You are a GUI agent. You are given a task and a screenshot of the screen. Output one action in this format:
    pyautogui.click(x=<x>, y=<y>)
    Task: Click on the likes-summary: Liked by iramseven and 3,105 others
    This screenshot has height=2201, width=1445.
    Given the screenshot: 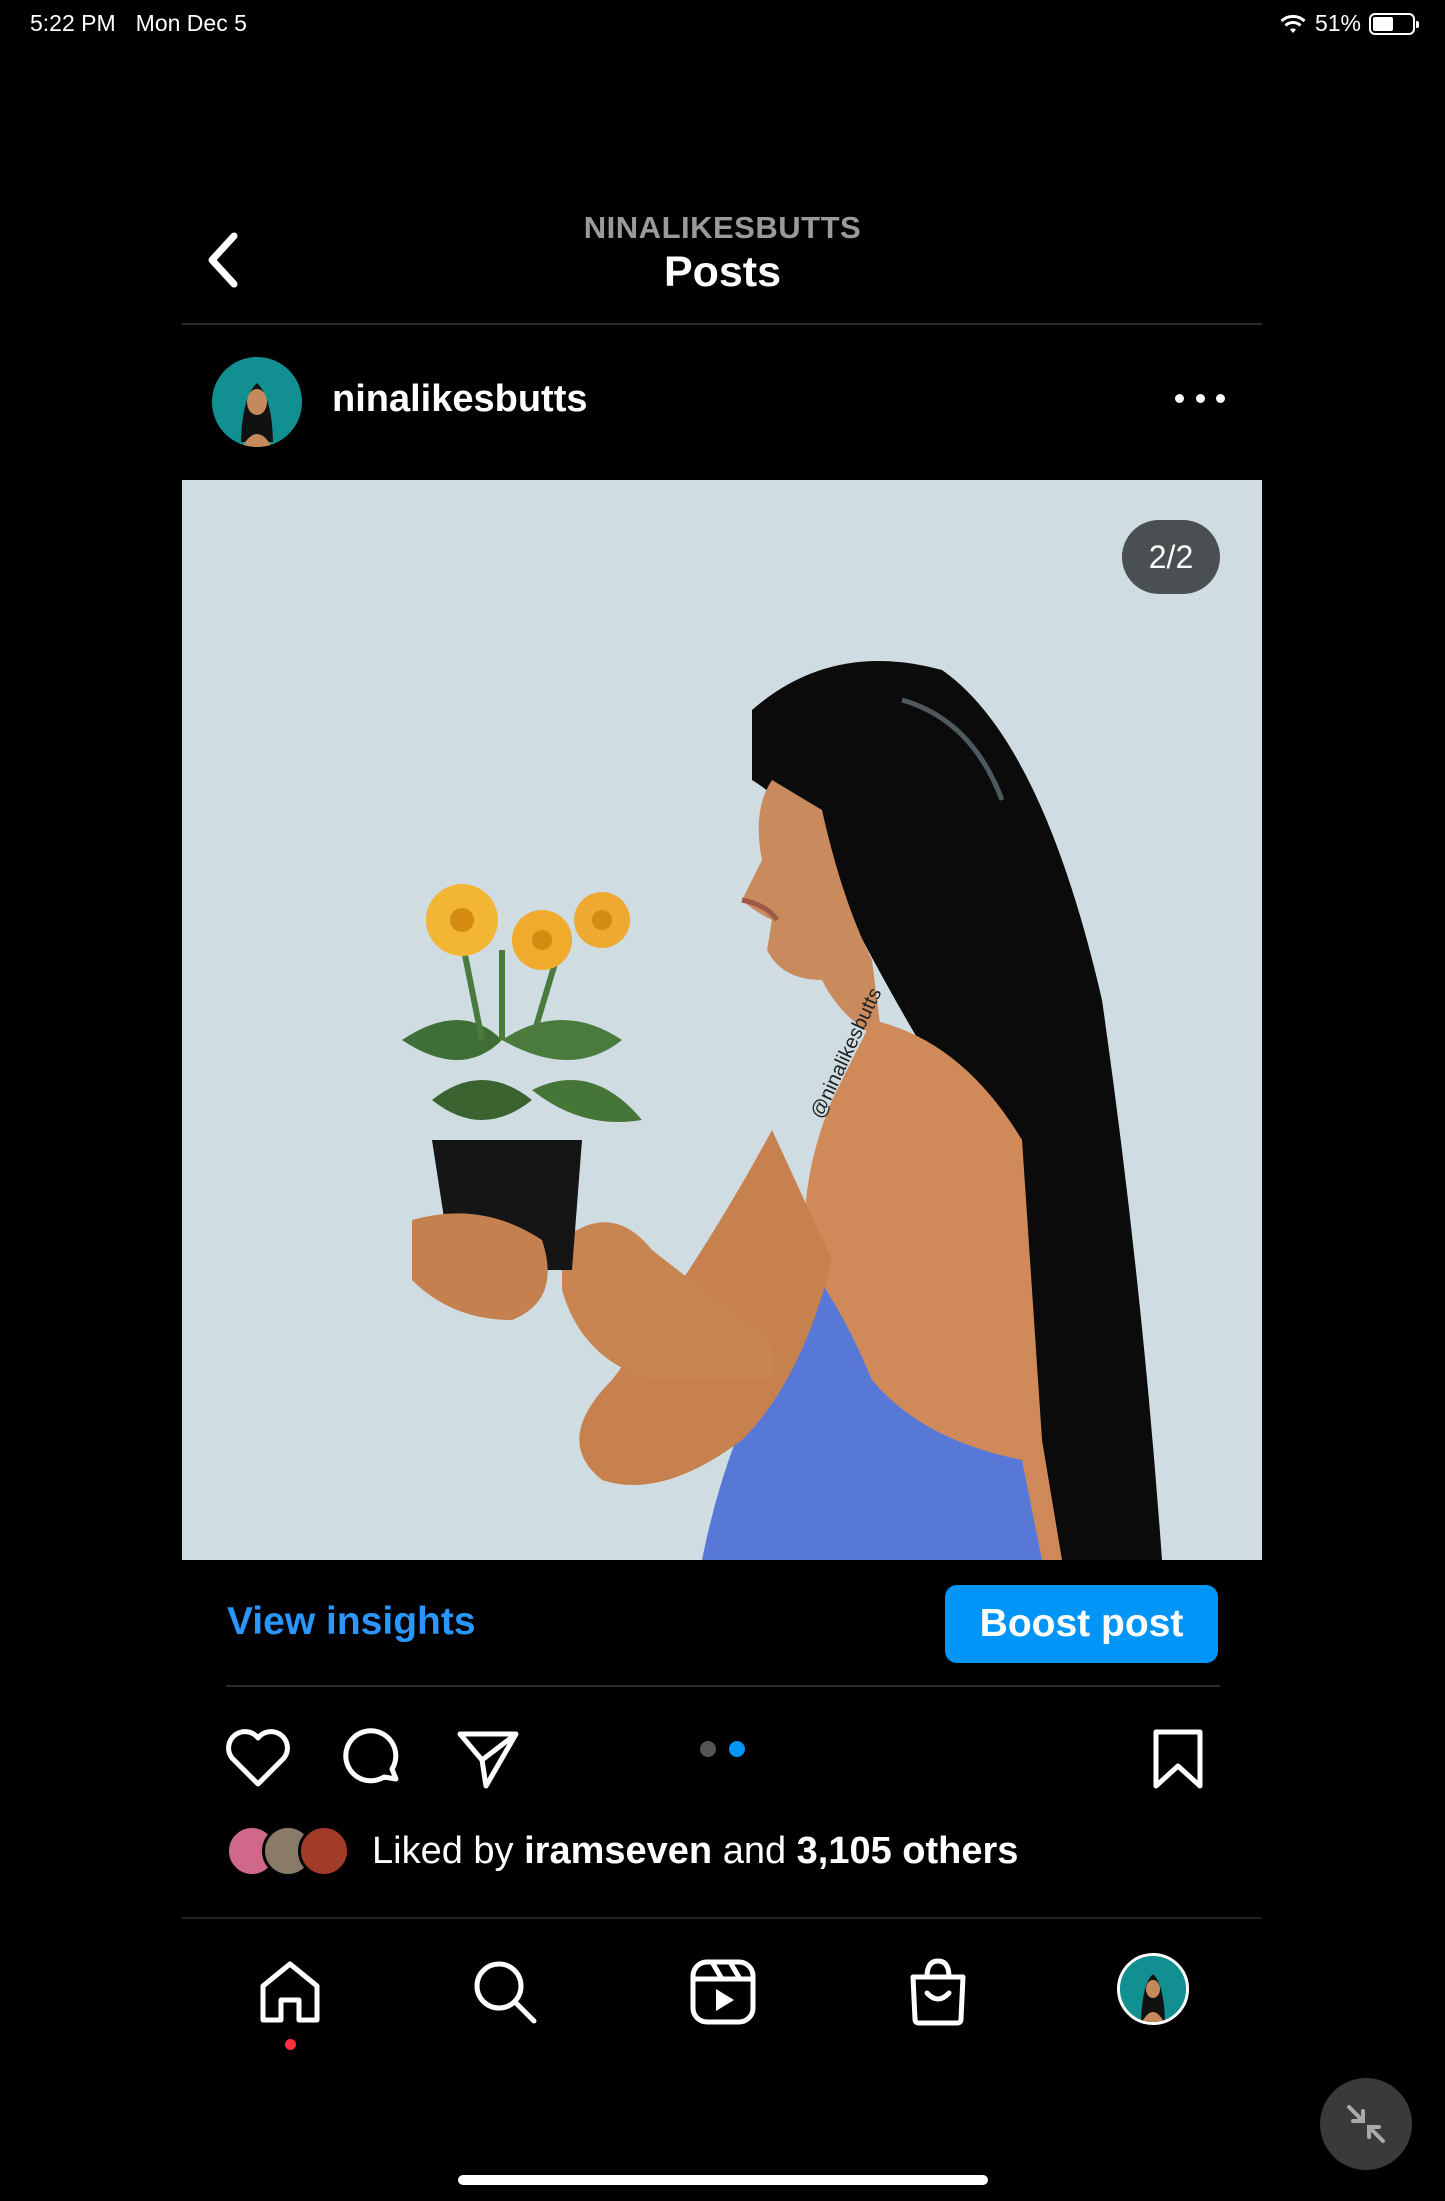 What is the action you would take?
    pyautogui.click(x=622, y=1851)
    